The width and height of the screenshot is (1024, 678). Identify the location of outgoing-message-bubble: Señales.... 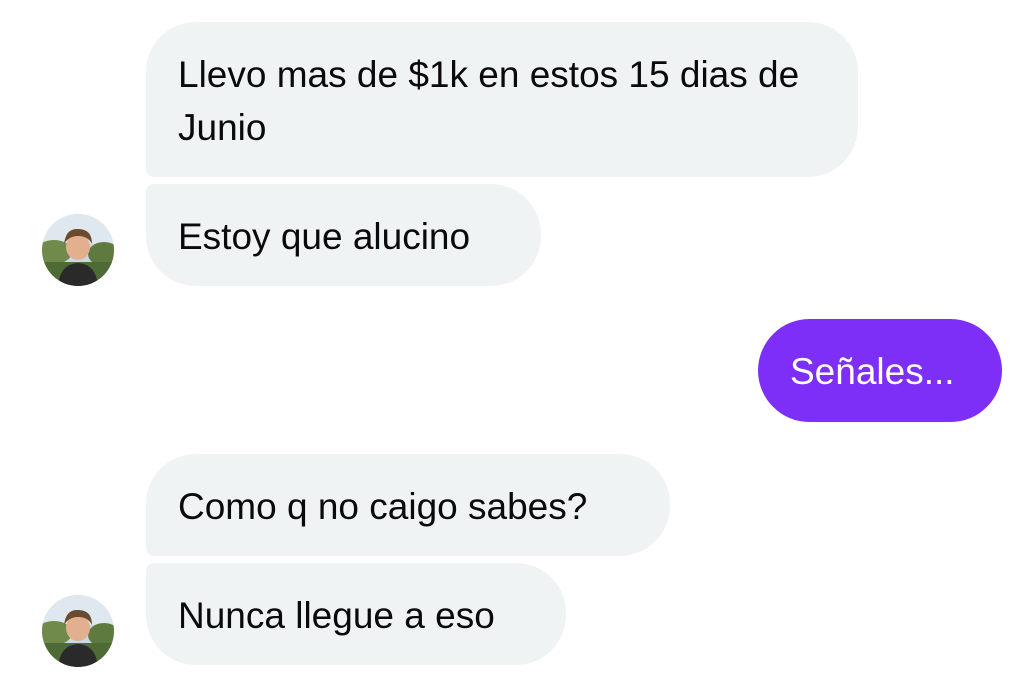
(880, 370).